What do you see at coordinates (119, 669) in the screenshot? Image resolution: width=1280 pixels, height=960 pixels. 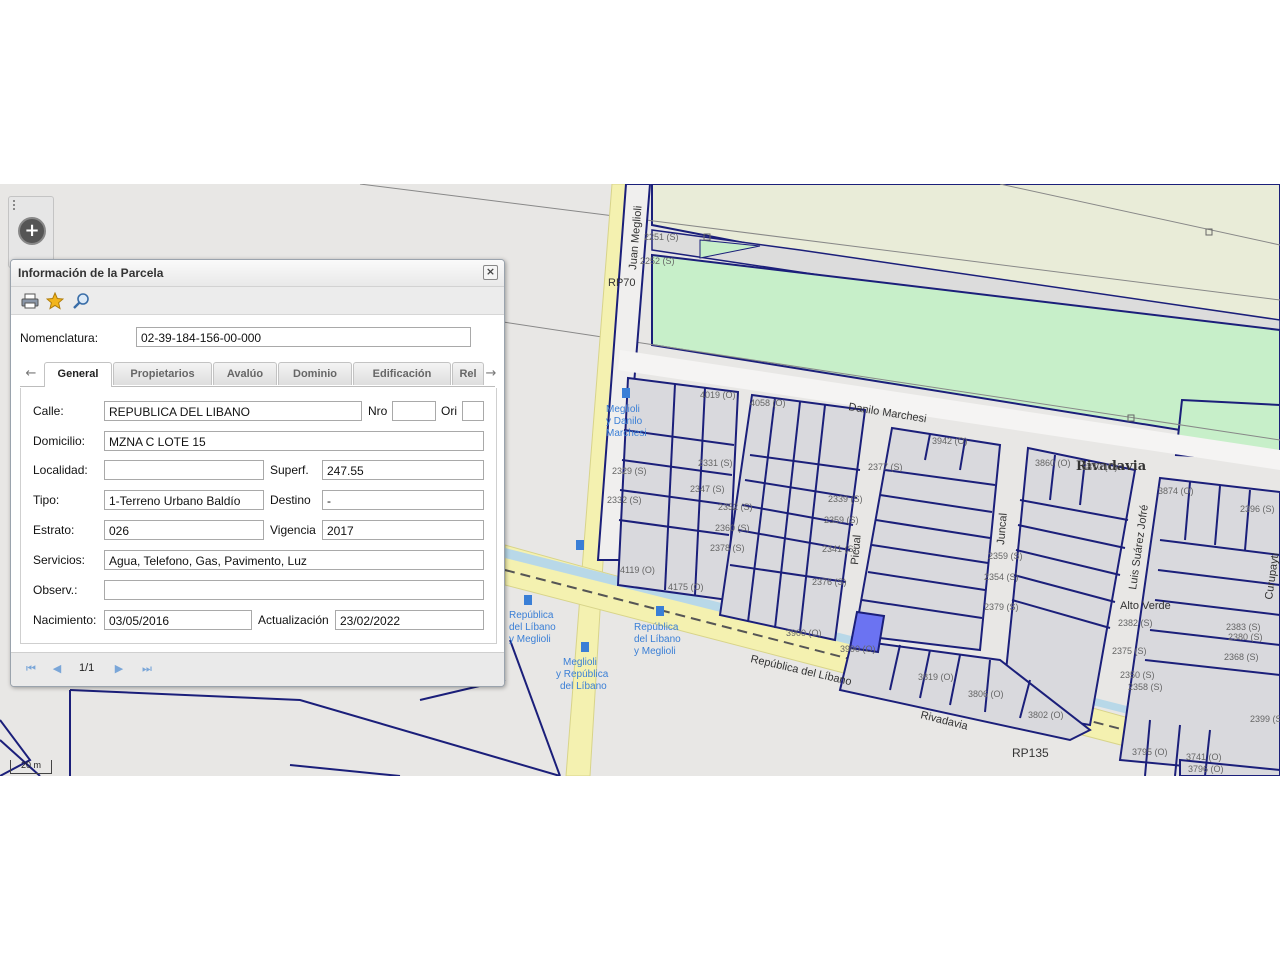 I see `next-page-icon: ▶` at bounding box center [119, 669].